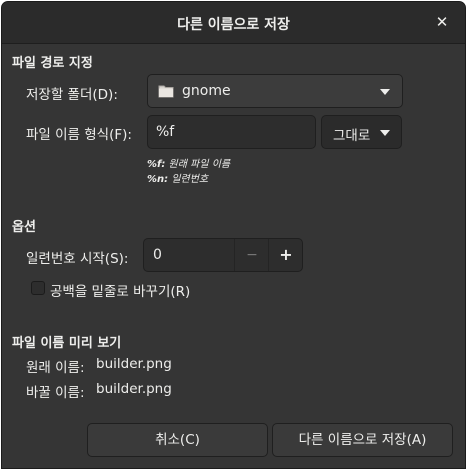 Image resolution: width=469 pixels, height=472 pixels. What do you see at coordinates (178, 179) in the screenshot?
I see `hint-serial-number: %n: 일련번호` at bounding box center [178, 179].